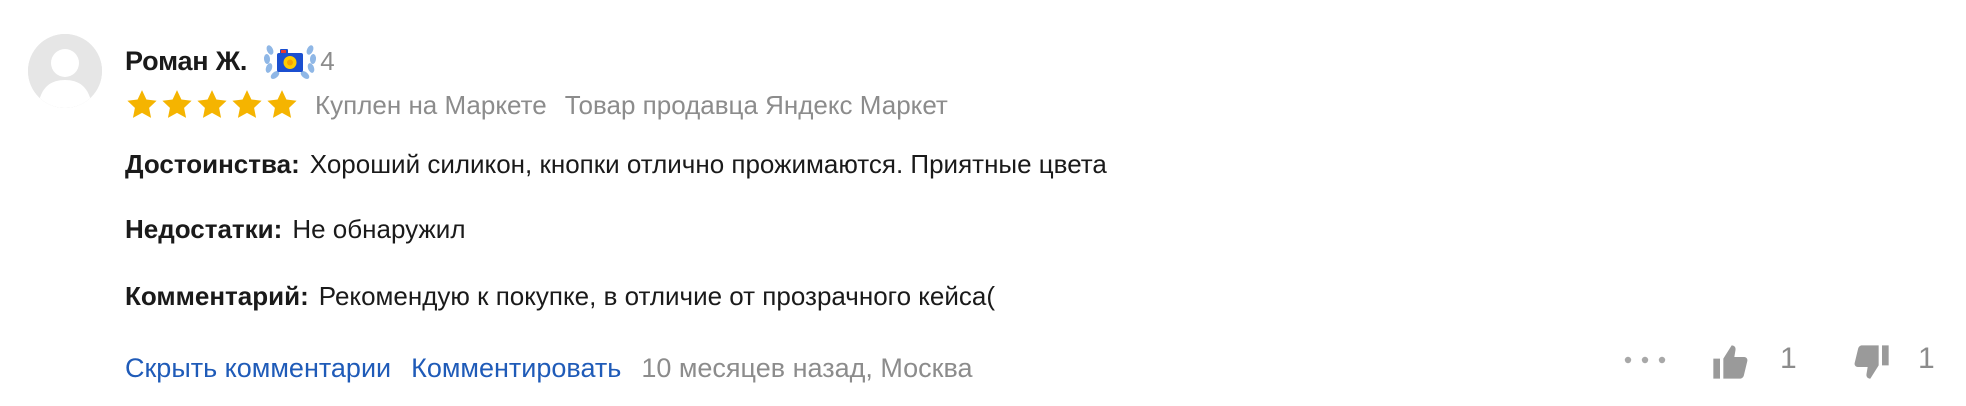  Describe the element at coordinates (290, 62) in the screenshot. I see `camera-laurel-badge-icon` at that location.